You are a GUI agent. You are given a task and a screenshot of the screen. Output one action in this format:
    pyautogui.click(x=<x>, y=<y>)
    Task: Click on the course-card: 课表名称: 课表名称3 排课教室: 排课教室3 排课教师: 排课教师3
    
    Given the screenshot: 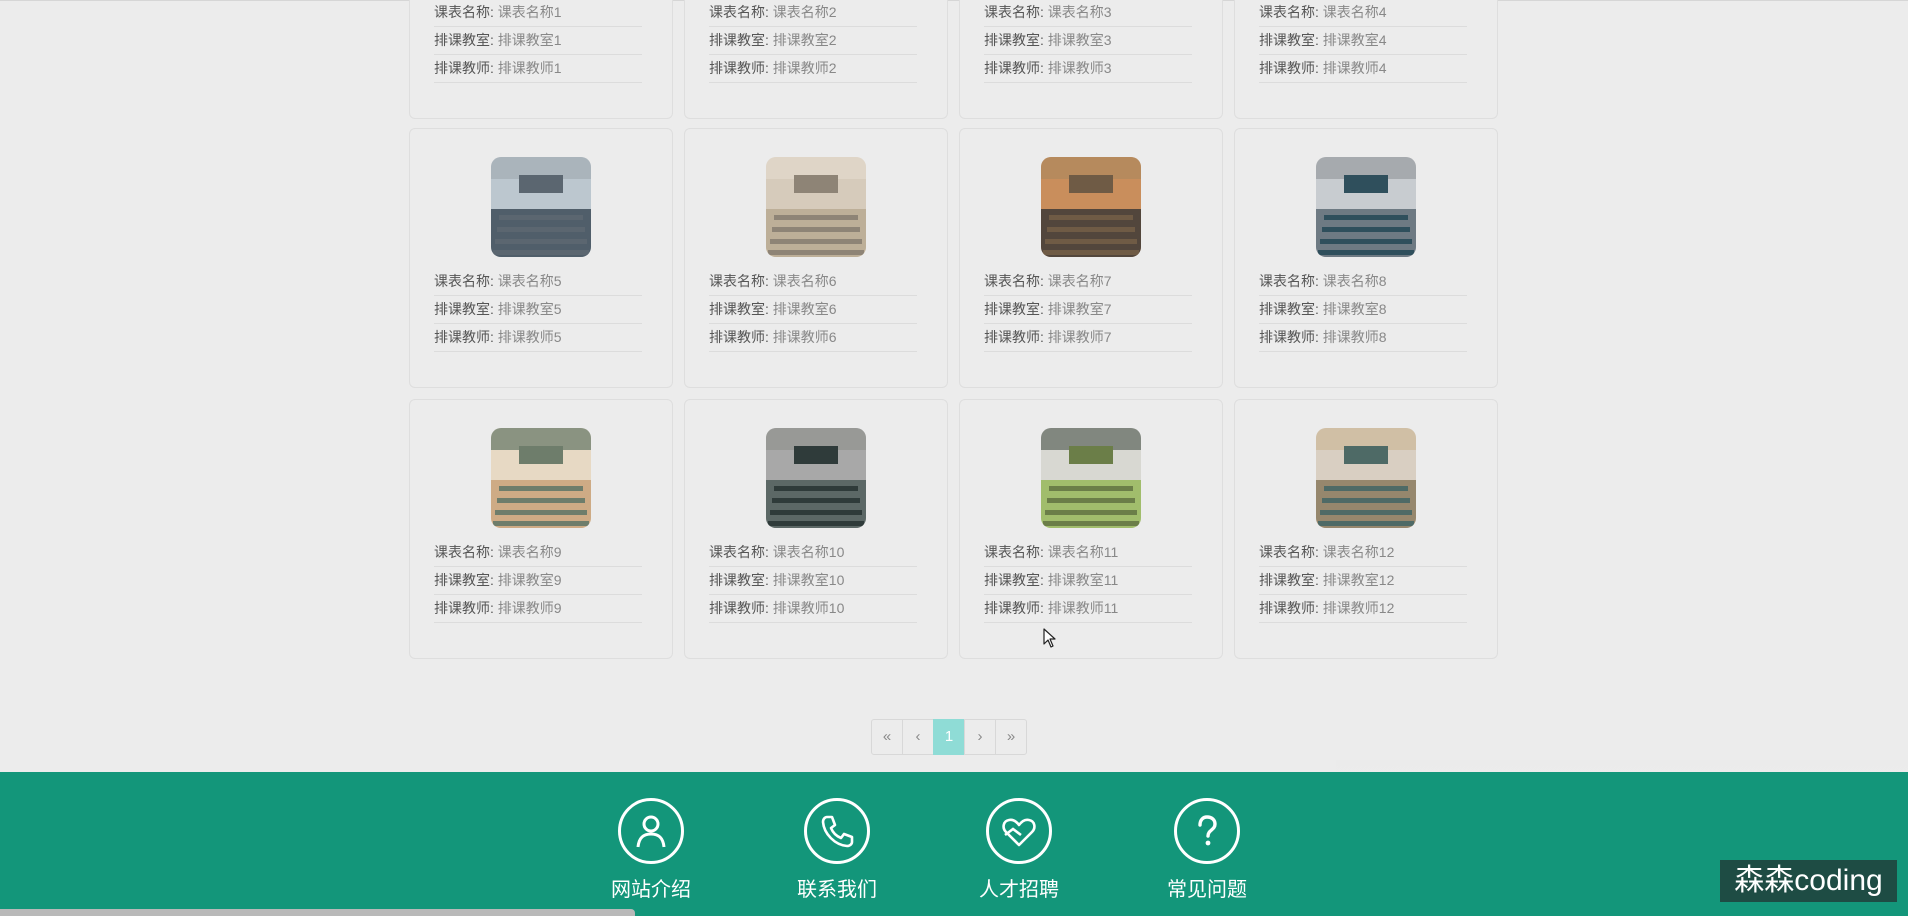 What is the action you would take?
    pyautogui.click(x=1091, y=59)
    